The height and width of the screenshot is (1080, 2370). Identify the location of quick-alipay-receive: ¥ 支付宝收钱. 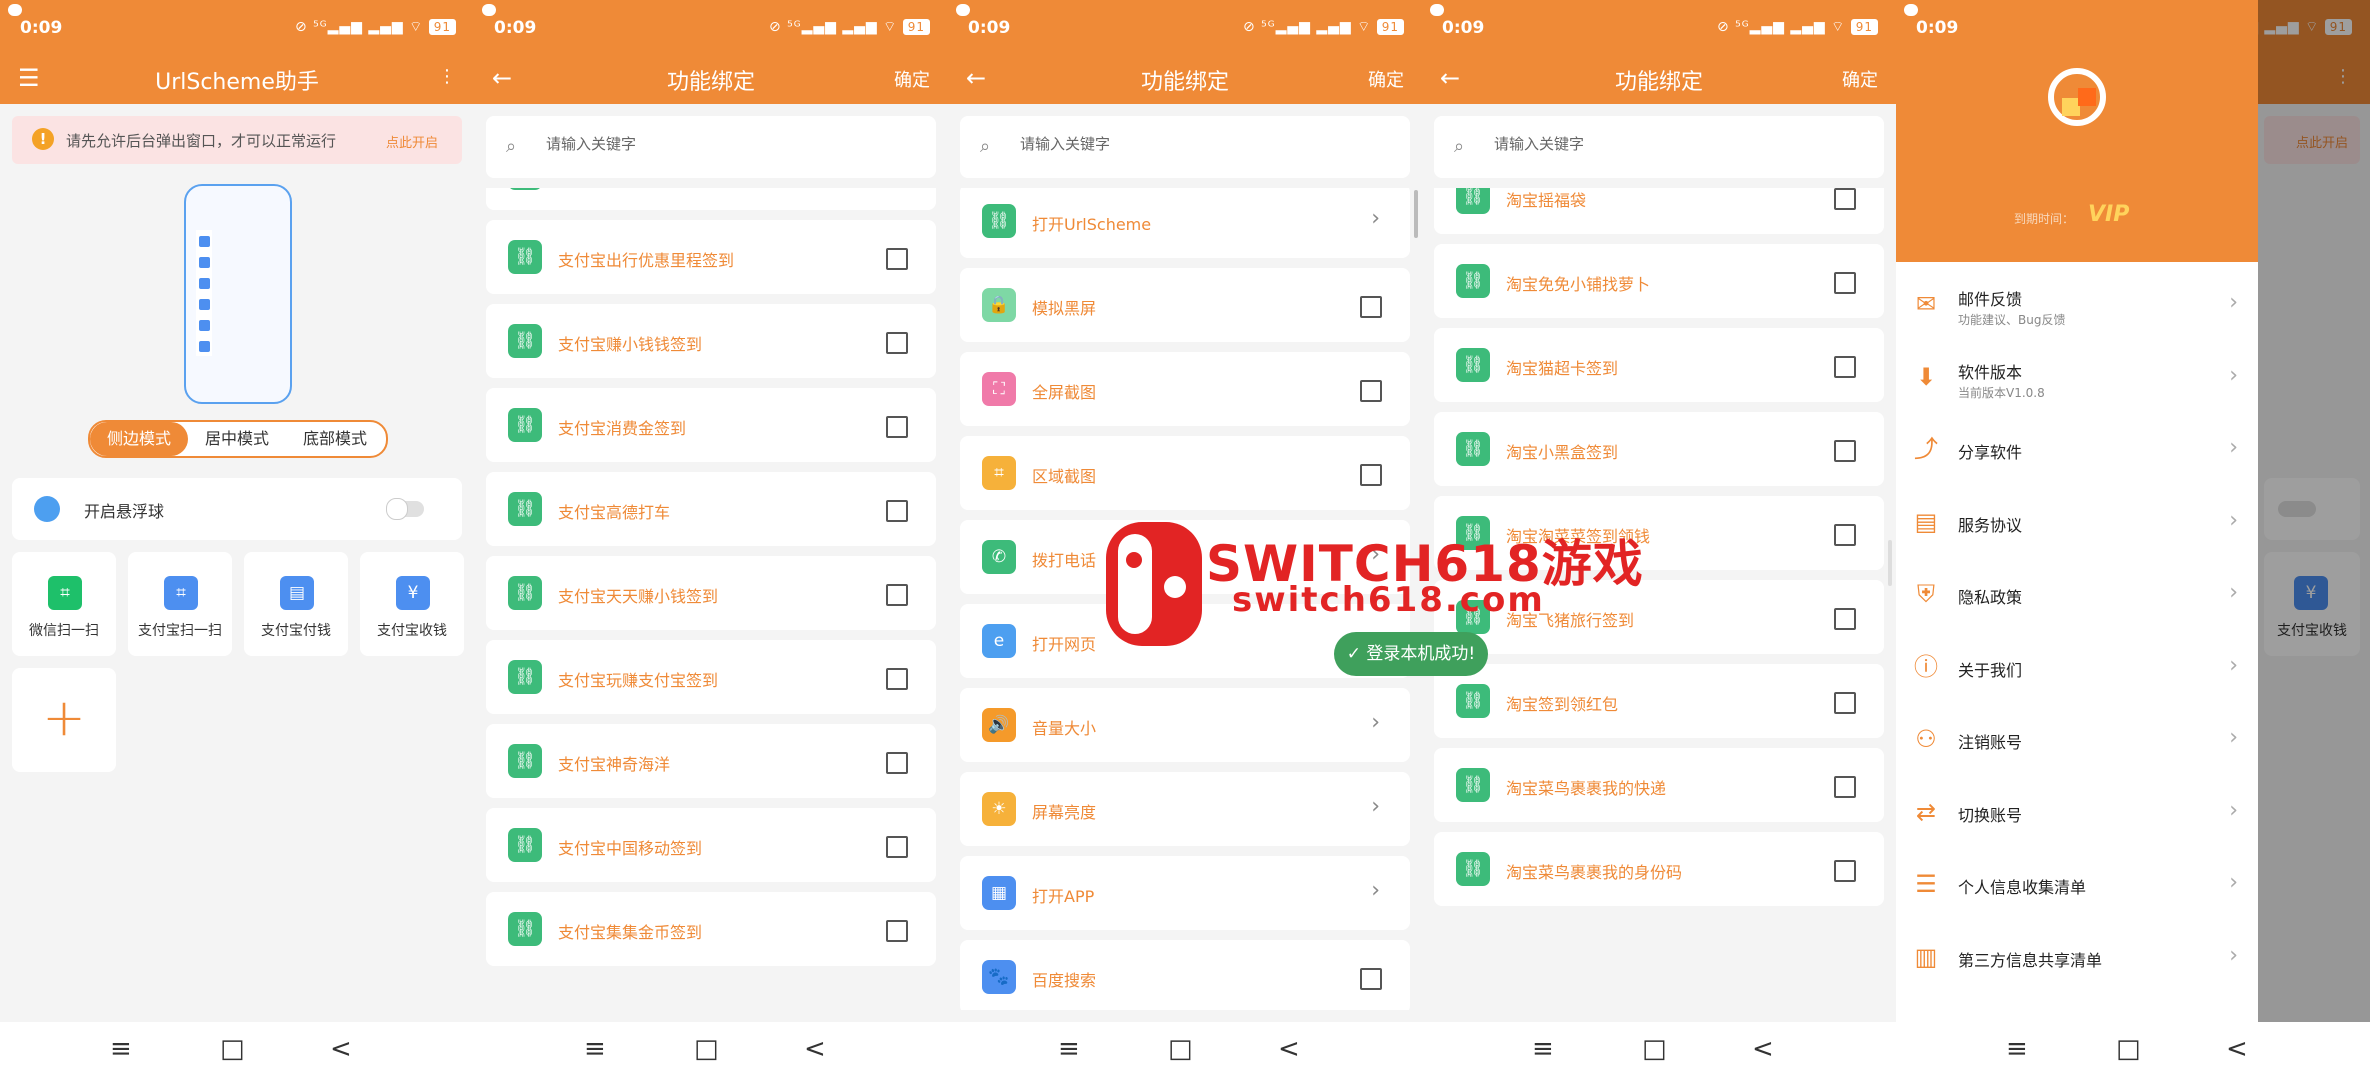
(412, 604).